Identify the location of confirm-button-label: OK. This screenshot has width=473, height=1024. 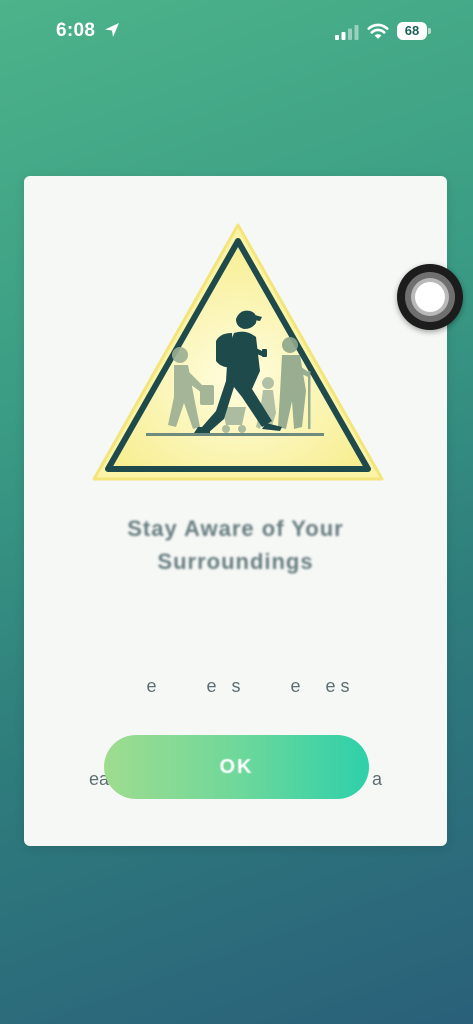
(236, 767).